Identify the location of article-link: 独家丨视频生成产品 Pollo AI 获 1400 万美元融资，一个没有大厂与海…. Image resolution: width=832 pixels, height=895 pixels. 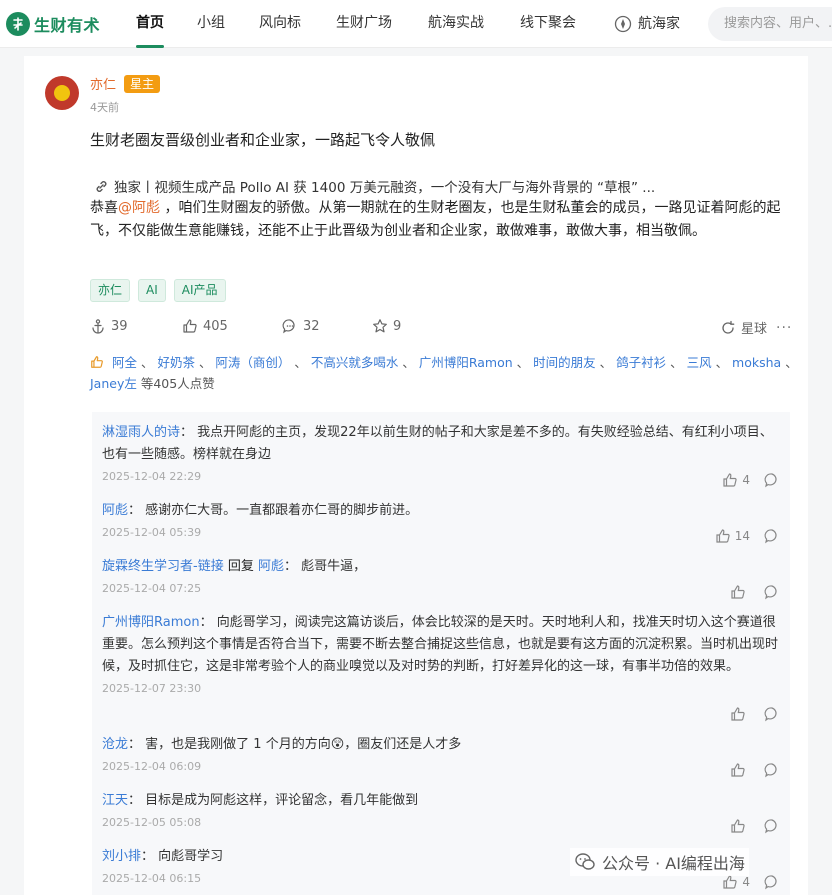
(374, 186).